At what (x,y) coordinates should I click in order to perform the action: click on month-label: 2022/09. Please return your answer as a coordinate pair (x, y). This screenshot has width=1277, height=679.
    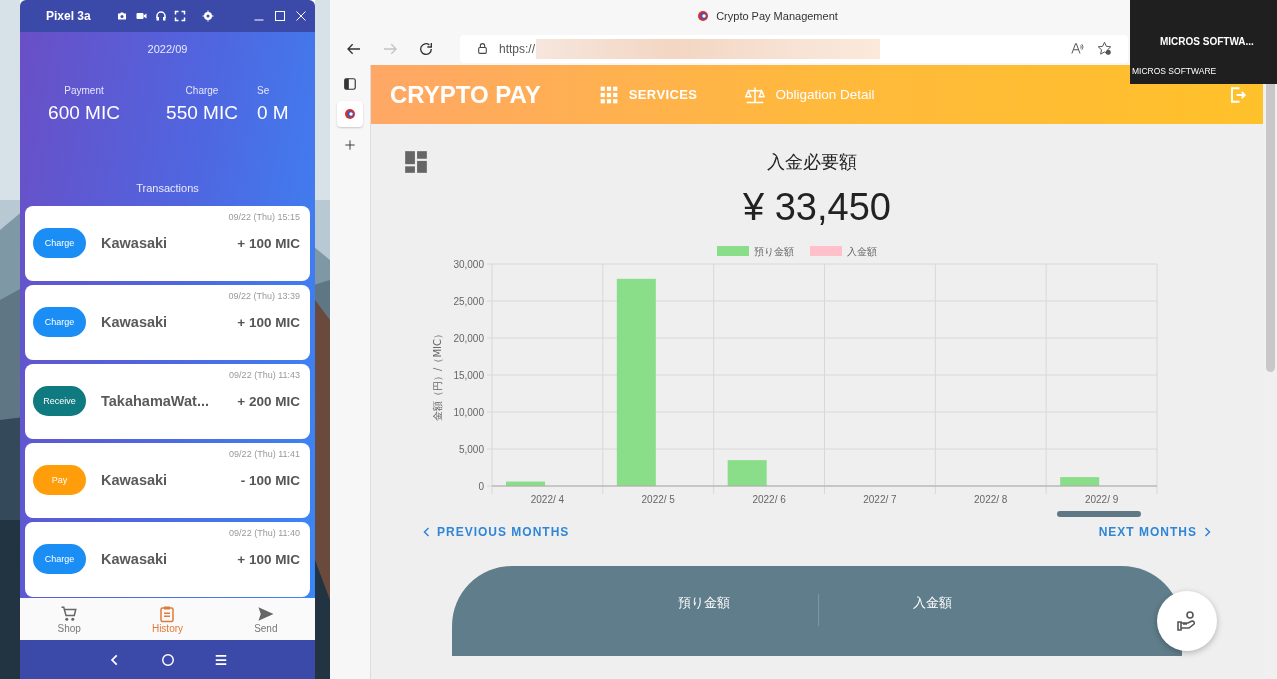
    Looking at the image, I should click on (167, 49).